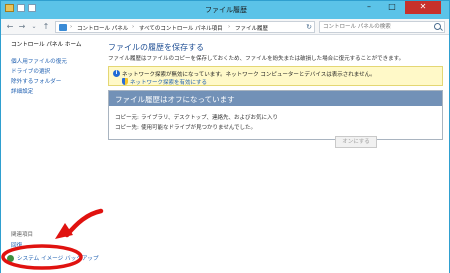 The image size is (450, 273). What do you see at coordinates (52, 239) in the screenshot?
I see `annotation-arrow` at bounding box center [52, 239].